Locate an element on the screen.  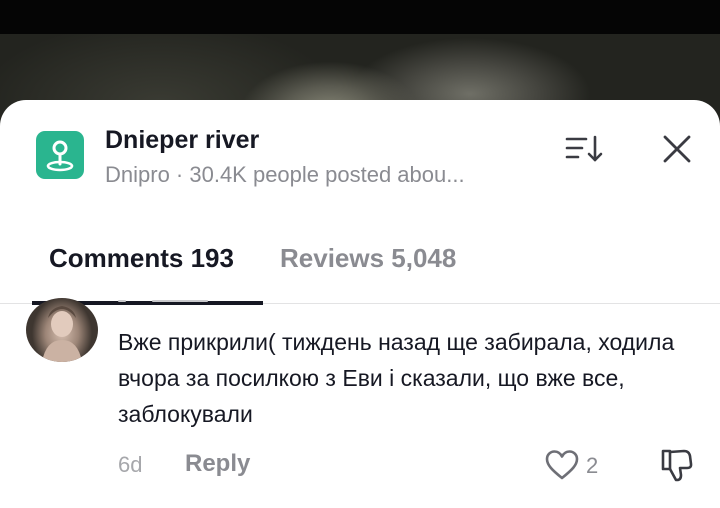
scrolled-content-fragment is located at coordinates (164, 298).